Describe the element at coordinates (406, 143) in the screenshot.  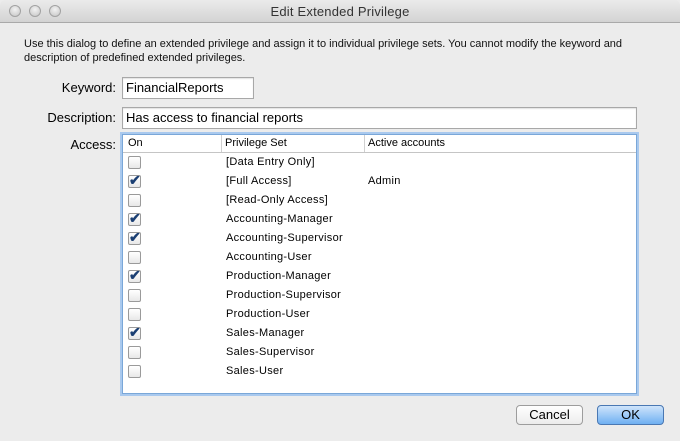
I see `column-header-active-accounts: Active accounts` at that location.